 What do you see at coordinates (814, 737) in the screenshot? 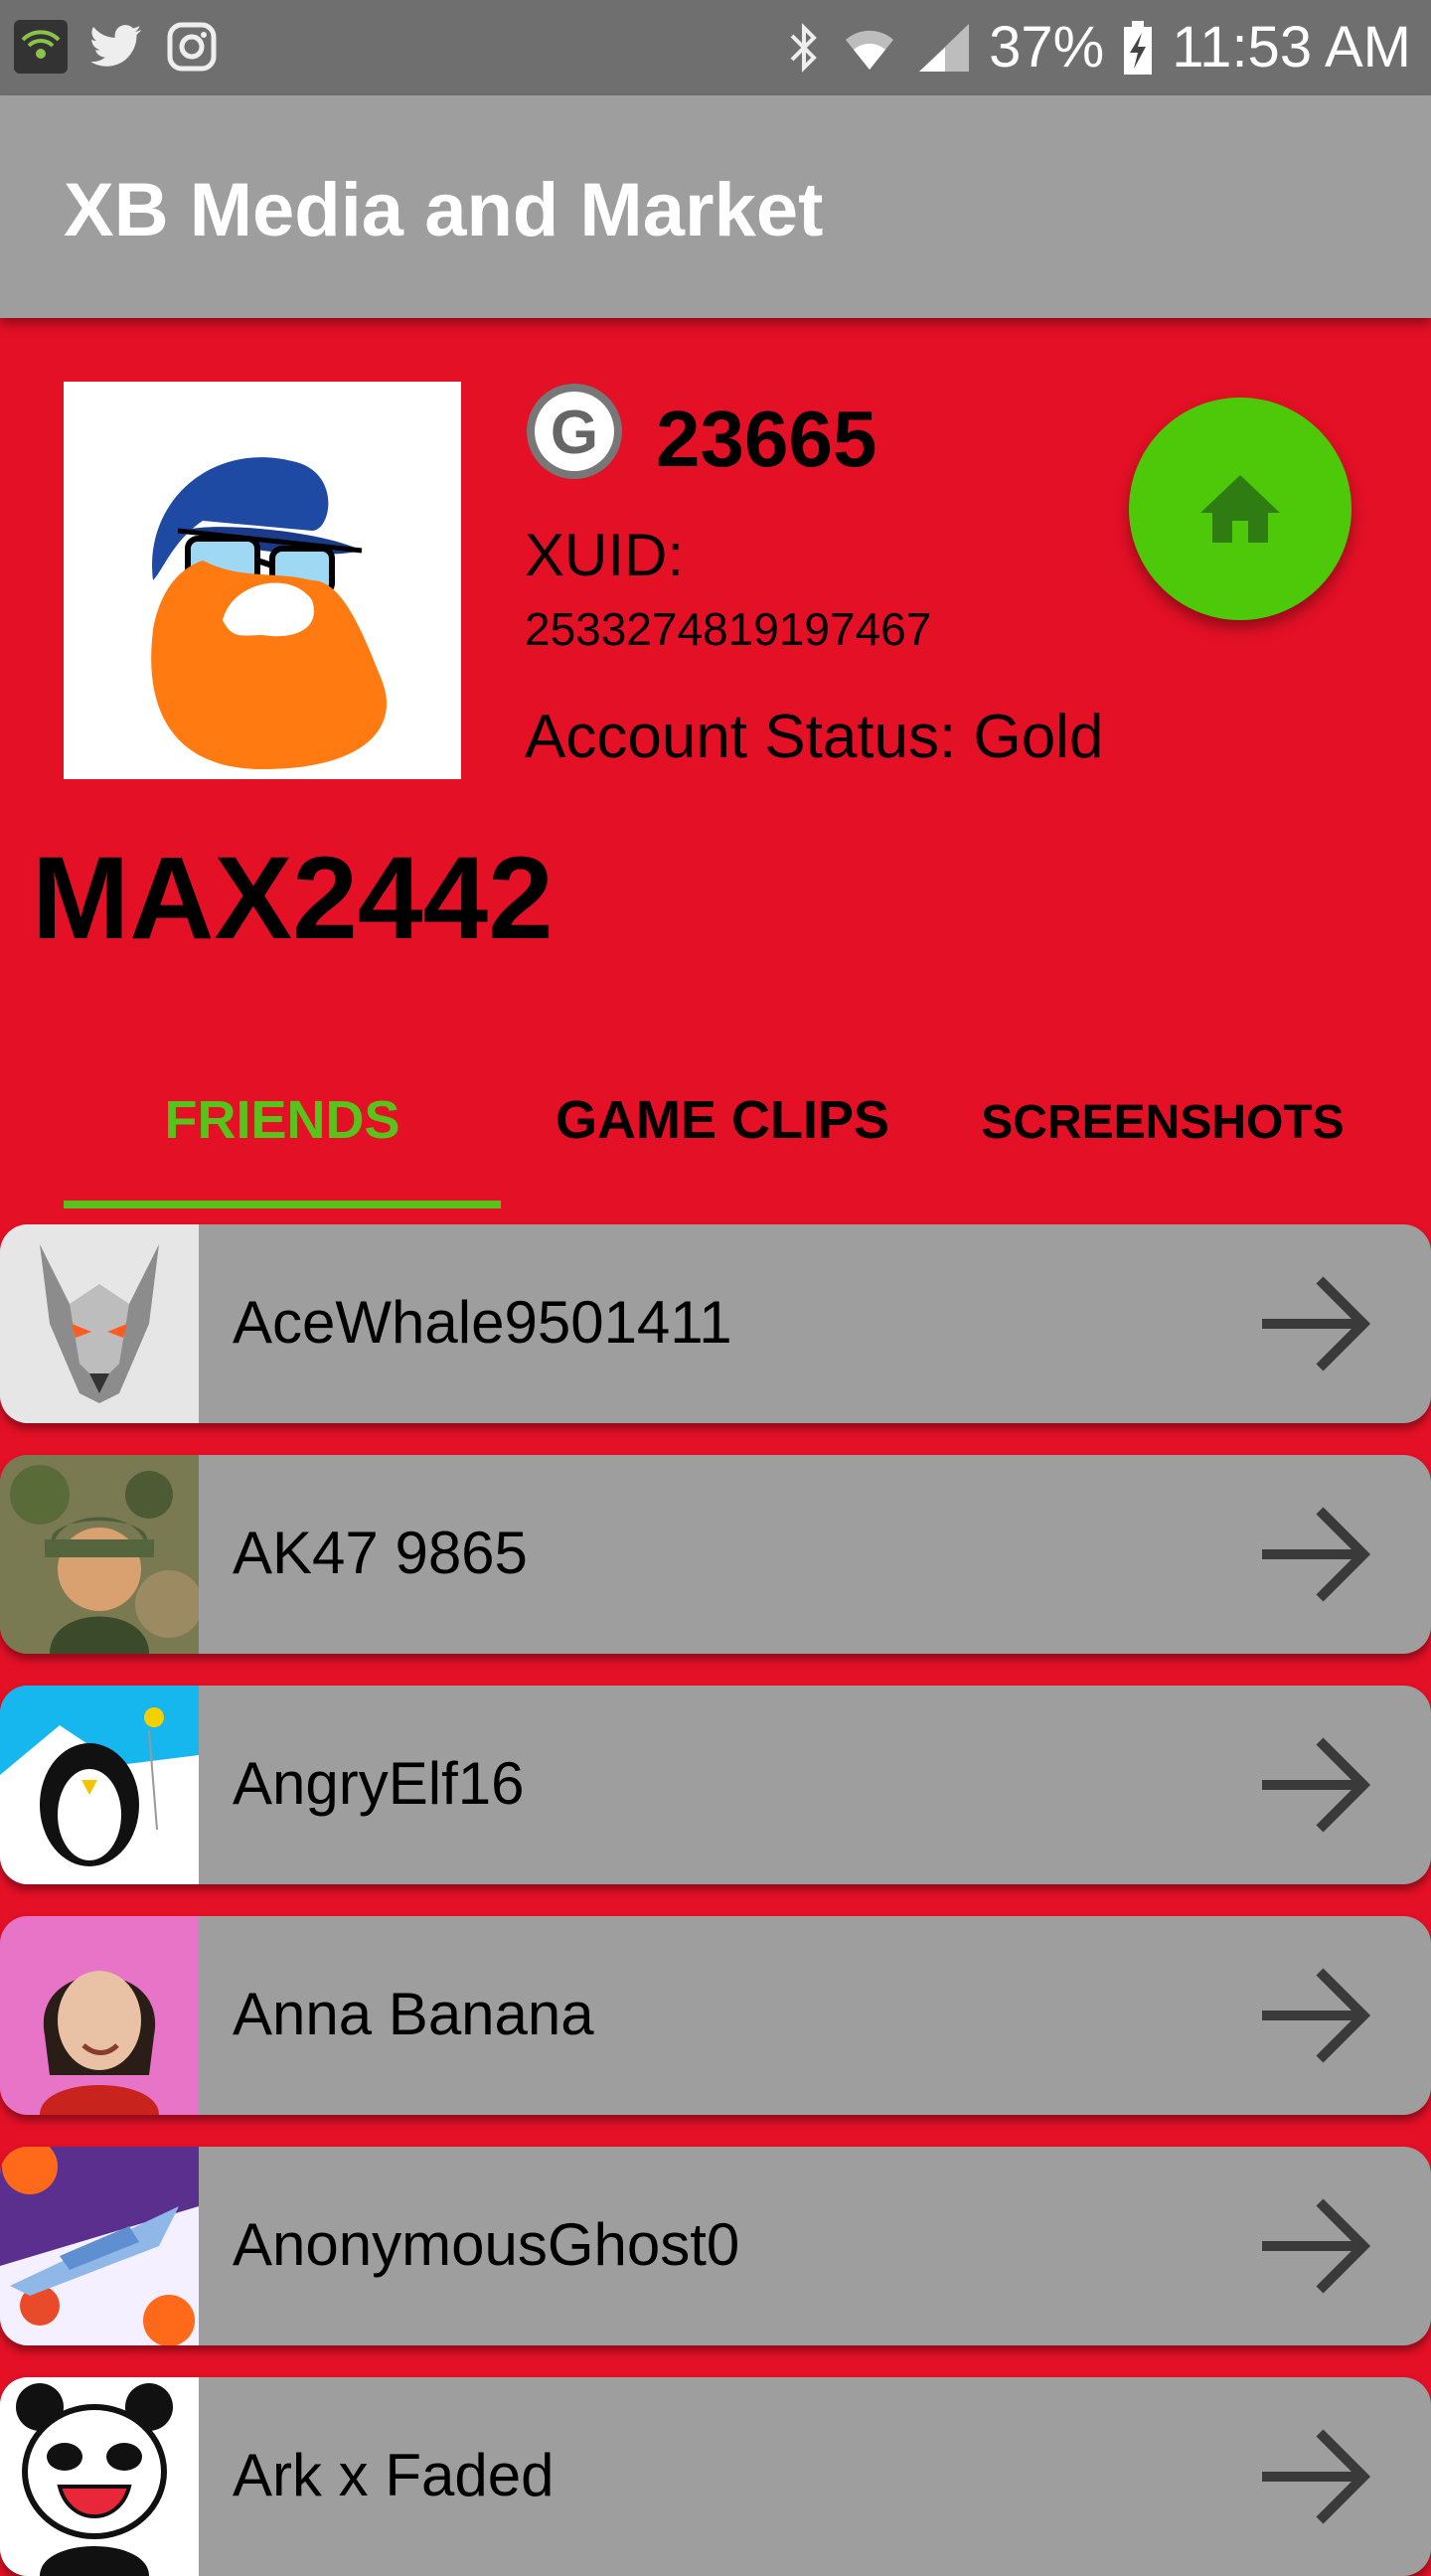
I see `account-status: Account Status: Gold` at bounding box center [814, 737].